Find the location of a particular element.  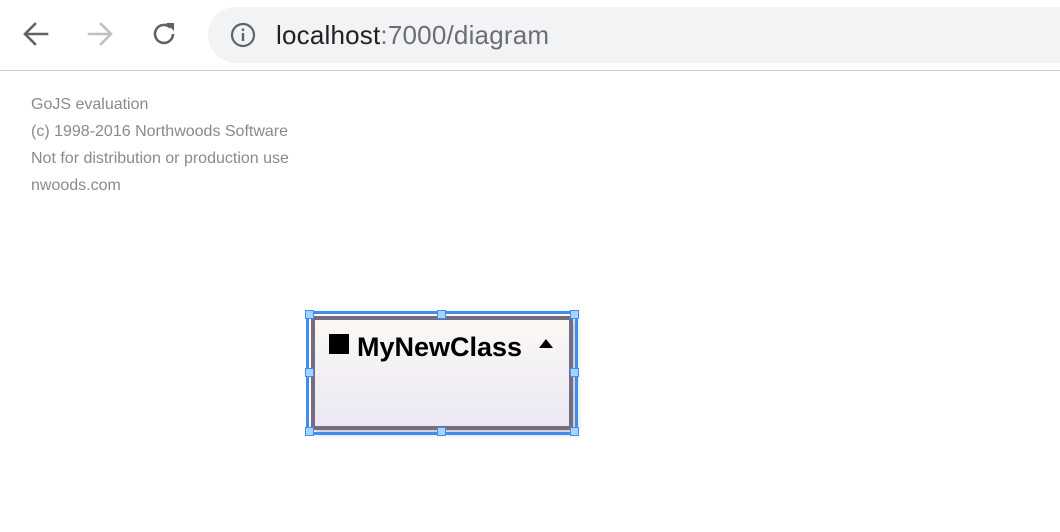

back-button is located at coordinates (36, 34).